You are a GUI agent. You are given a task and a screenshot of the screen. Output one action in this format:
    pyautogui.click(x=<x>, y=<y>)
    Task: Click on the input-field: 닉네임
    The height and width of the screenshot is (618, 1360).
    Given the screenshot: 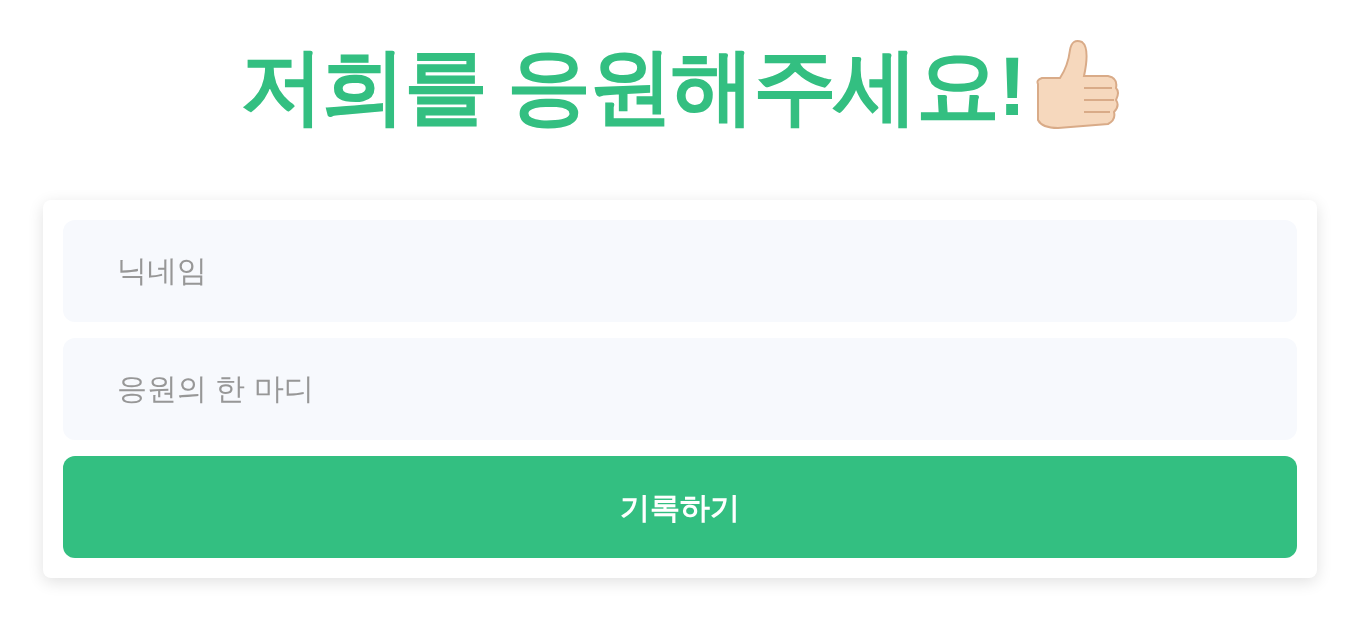 What is the action you would take?
    pyautogui.click(x=680, y=271)
    